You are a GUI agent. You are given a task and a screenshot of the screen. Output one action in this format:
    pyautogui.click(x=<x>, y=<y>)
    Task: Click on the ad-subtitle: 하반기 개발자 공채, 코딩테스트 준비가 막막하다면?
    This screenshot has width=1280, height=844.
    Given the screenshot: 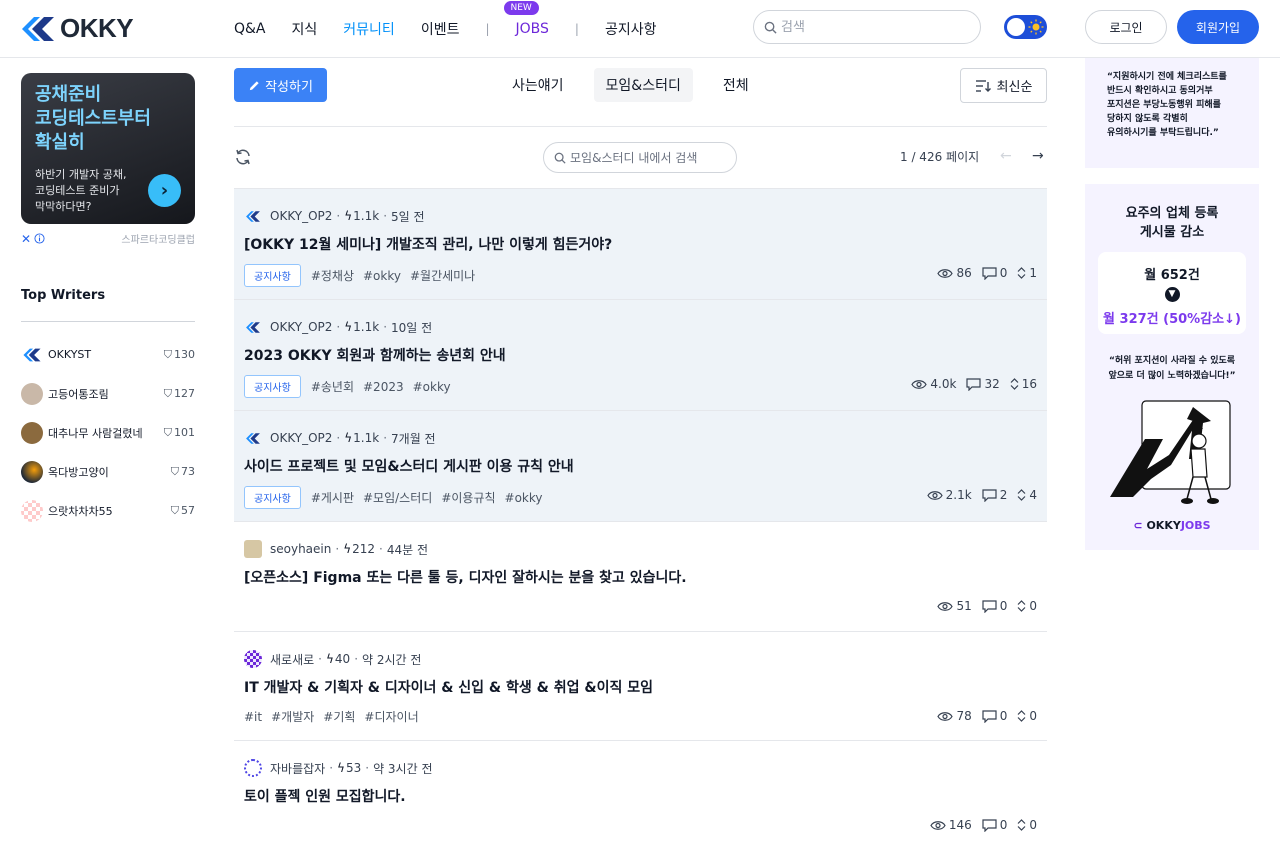 What is the action you would take?
    pyautogui.click(x=80, y=191)
    